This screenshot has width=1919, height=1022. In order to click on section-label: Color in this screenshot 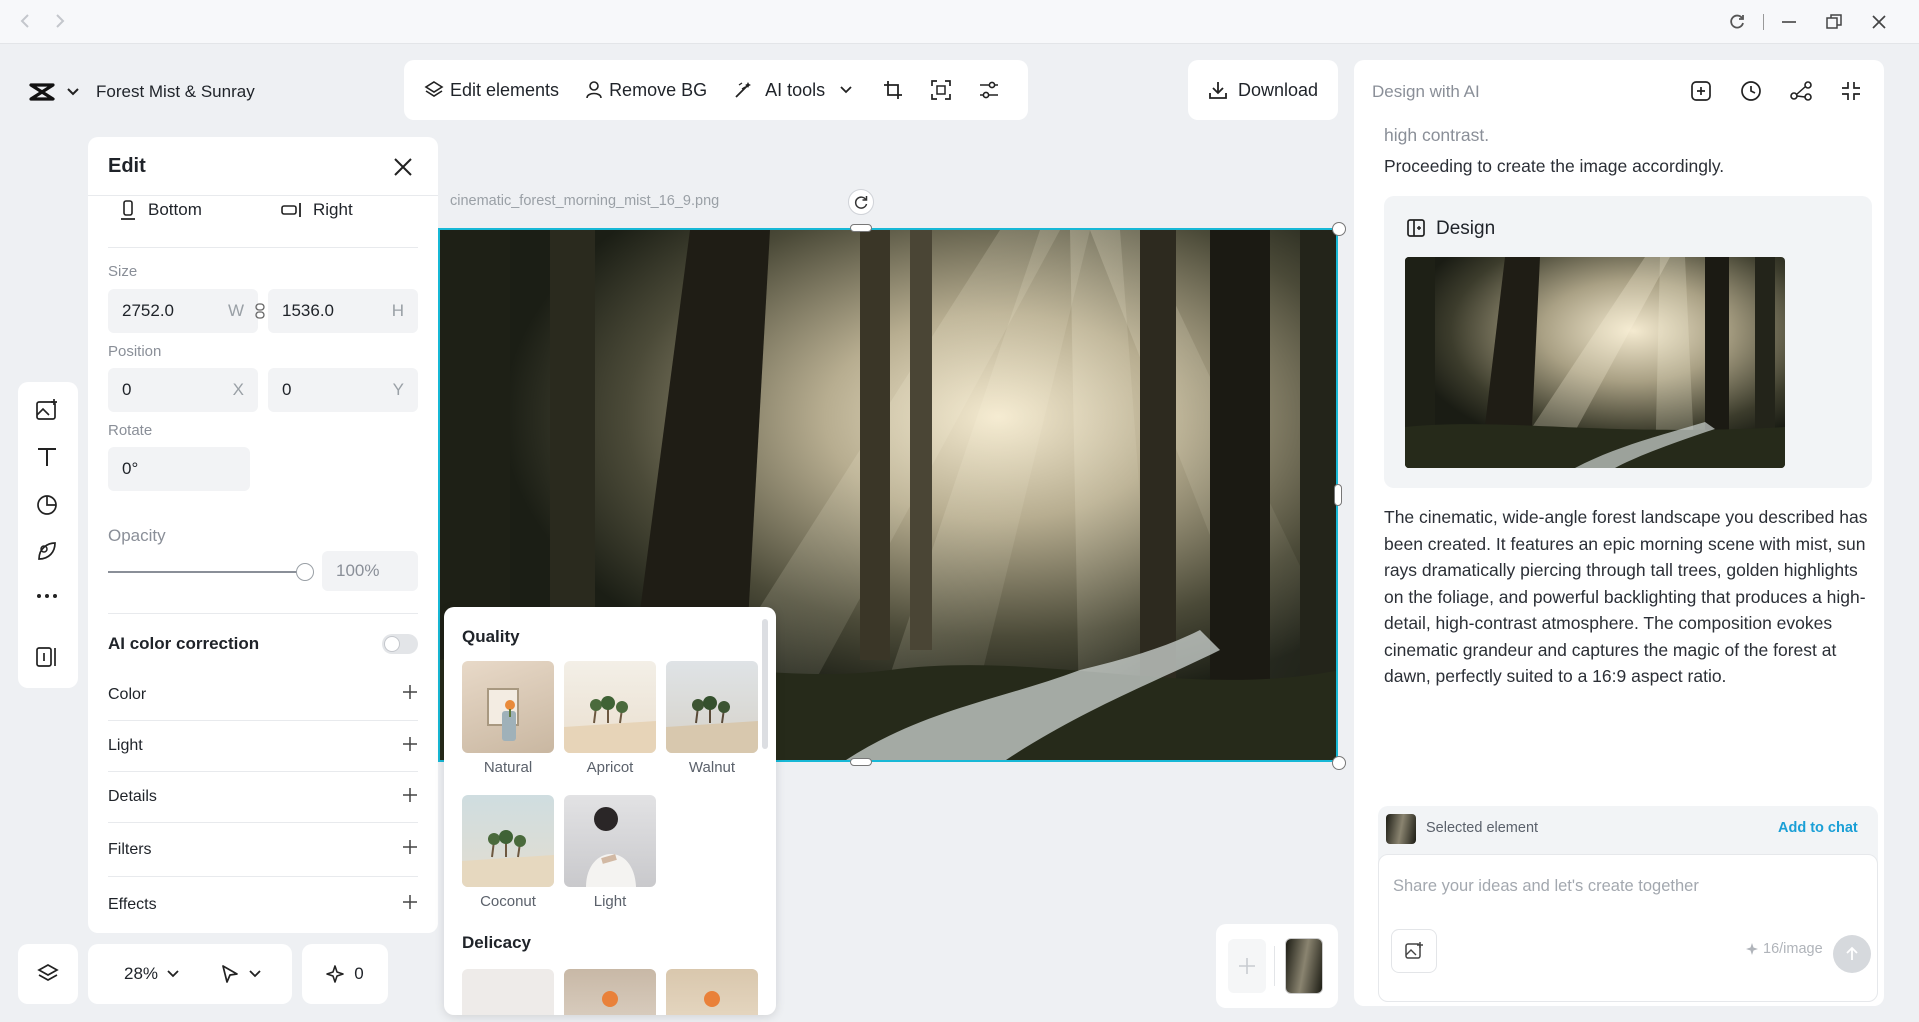, I will do `click(127, 694)`.